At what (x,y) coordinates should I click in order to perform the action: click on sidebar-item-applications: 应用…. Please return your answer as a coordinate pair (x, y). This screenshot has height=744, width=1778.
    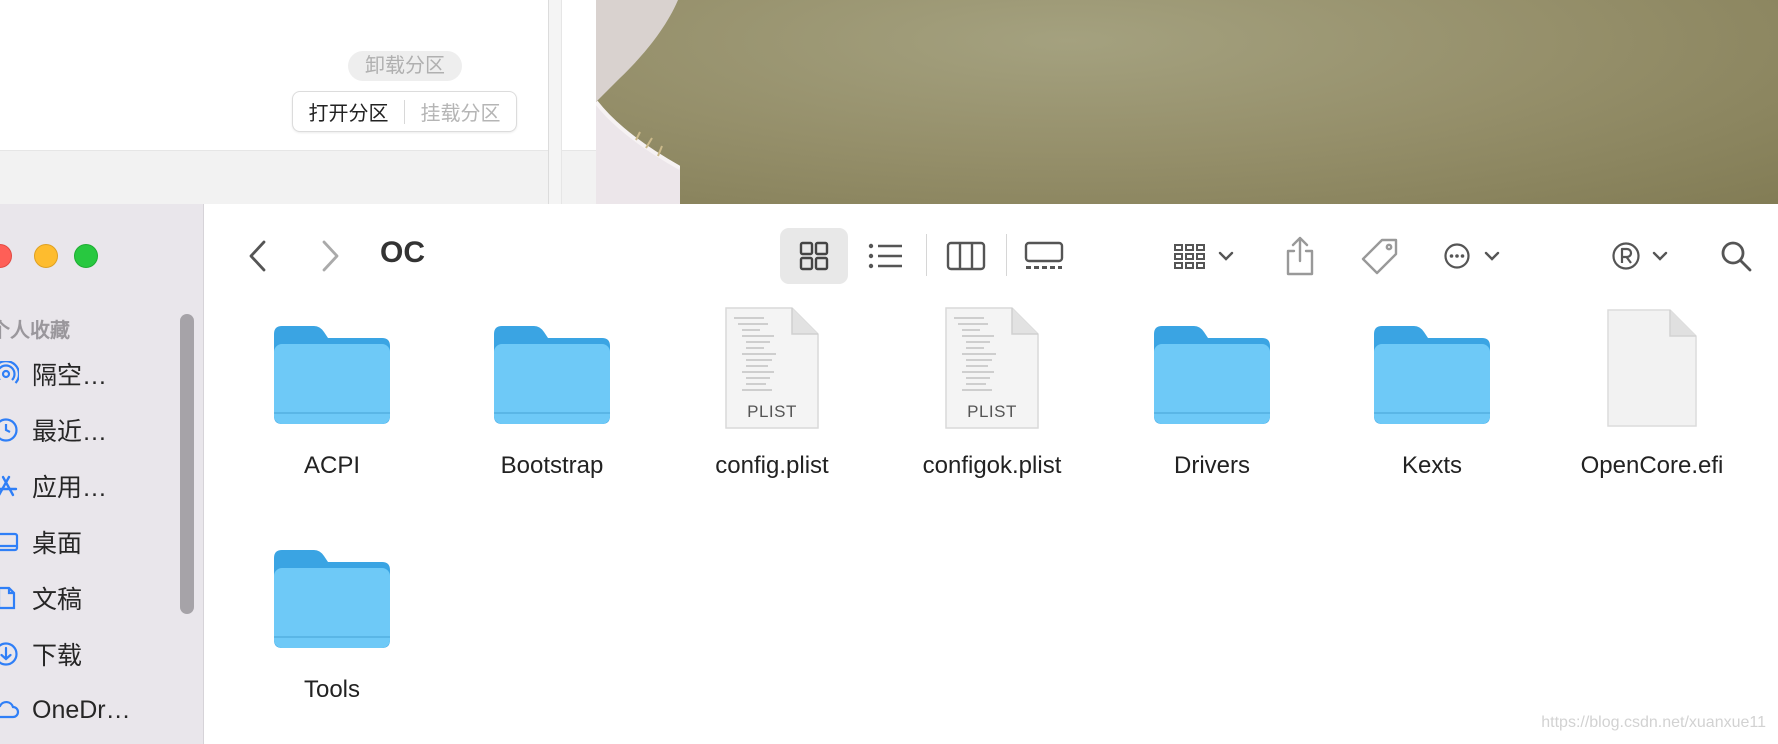
    Looking at the image, I should click on (53, 486).